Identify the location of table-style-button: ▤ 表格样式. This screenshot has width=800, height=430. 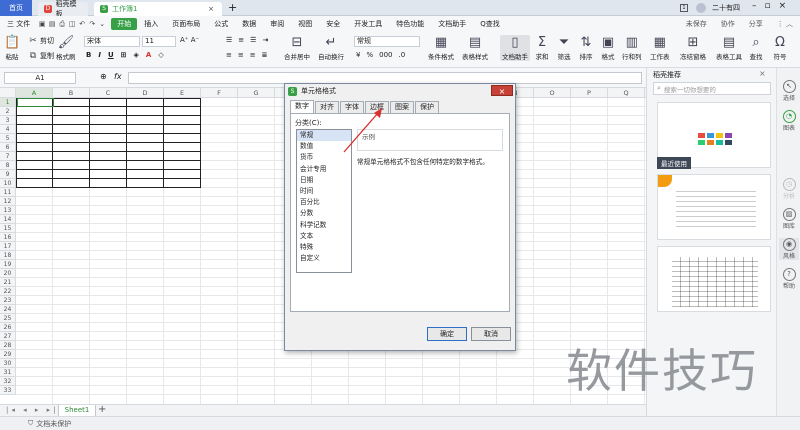
(475, 48).